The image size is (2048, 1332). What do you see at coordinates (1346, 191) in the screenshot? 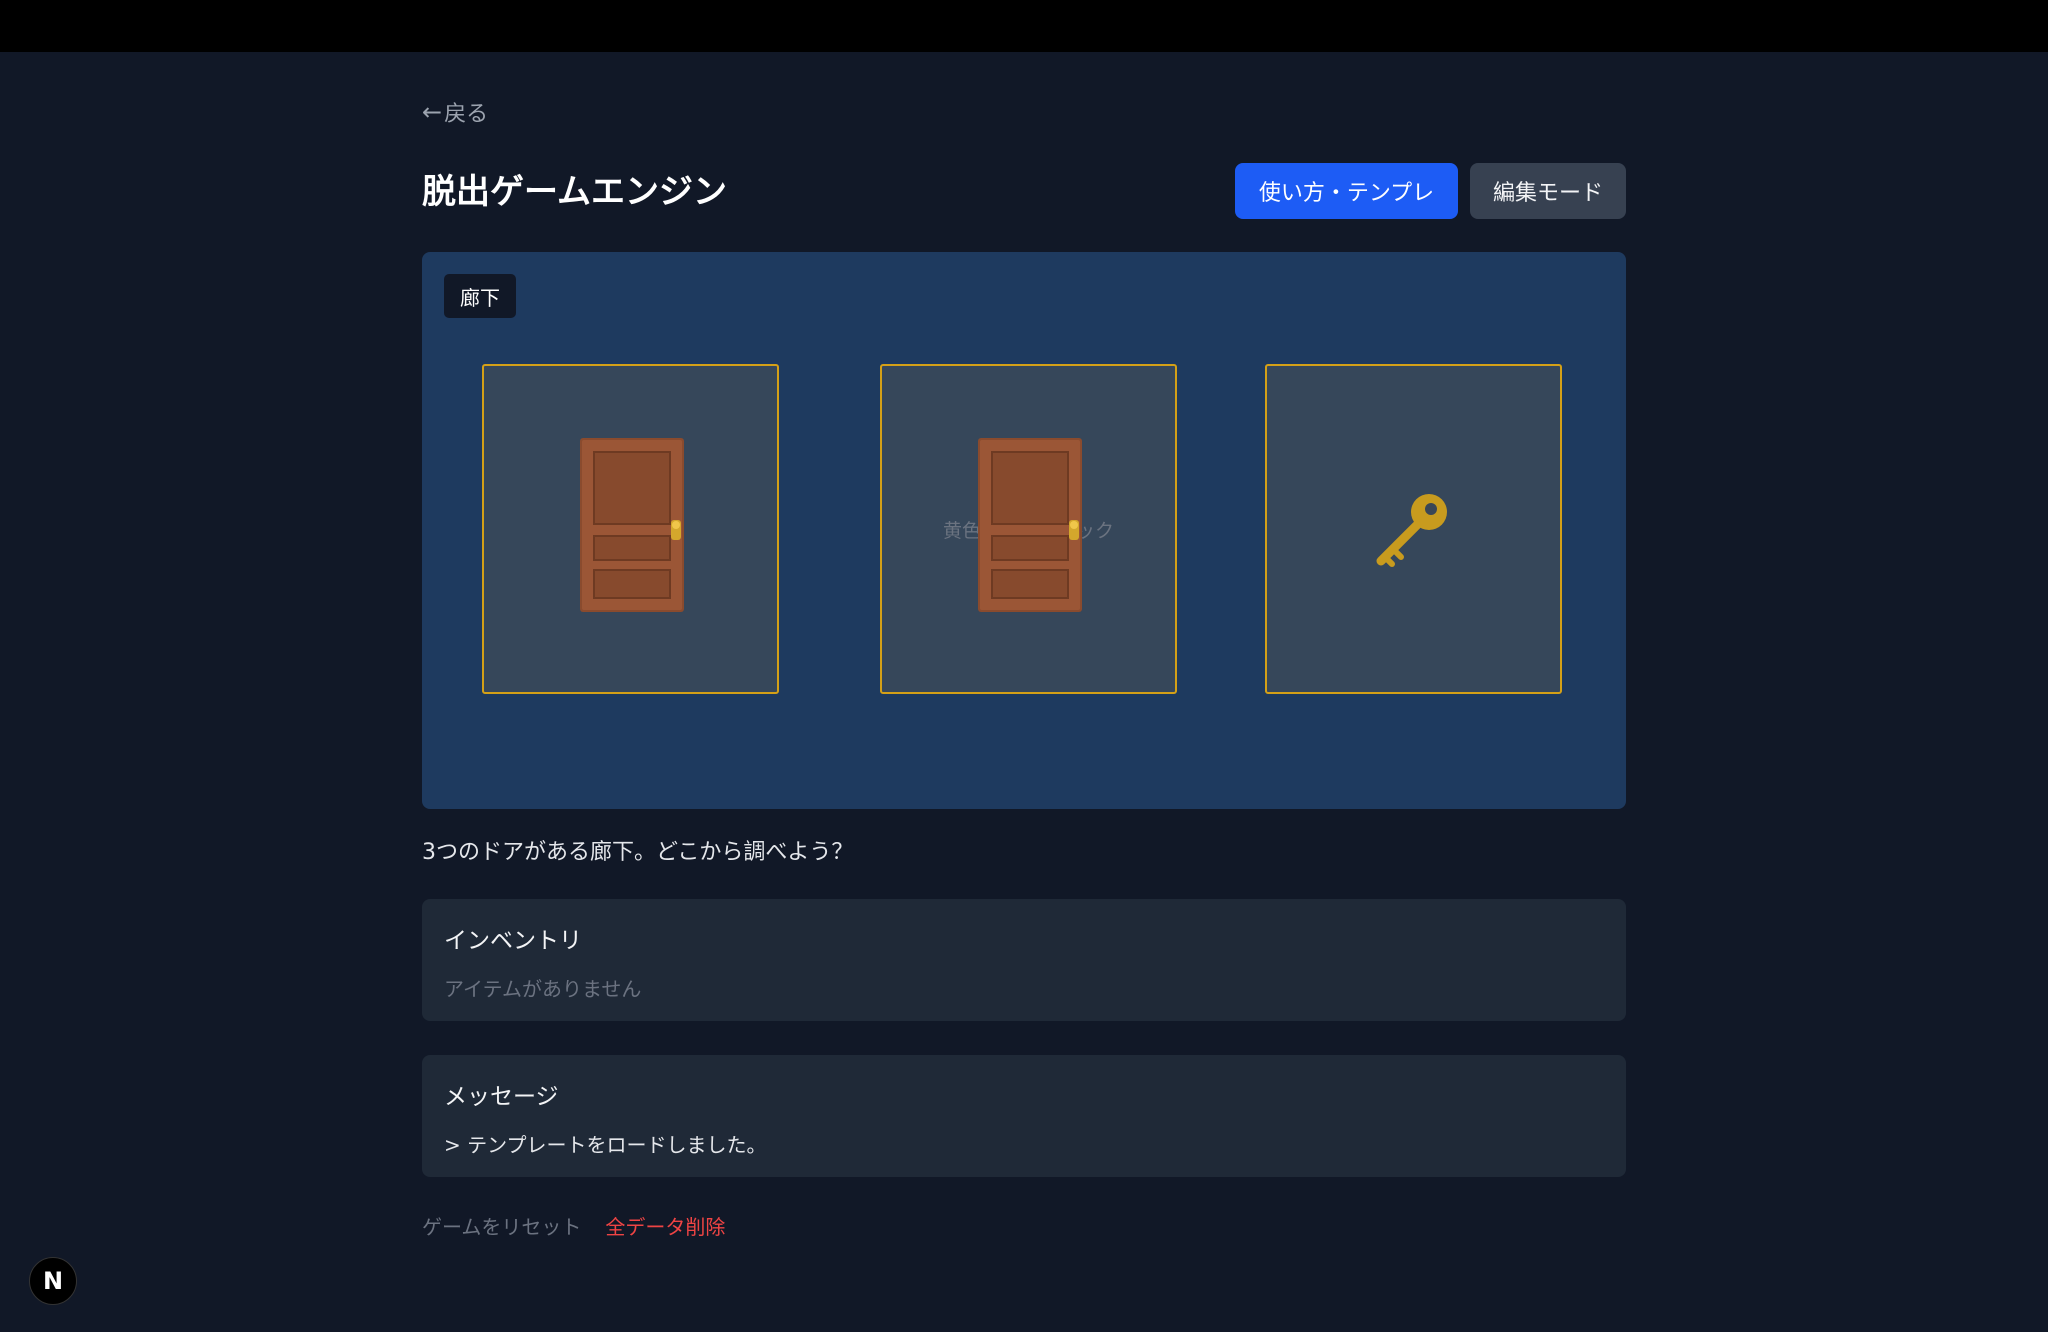
I see `help-templates-button: 使い方・テンプレ` at bounding box center [1346, 191].